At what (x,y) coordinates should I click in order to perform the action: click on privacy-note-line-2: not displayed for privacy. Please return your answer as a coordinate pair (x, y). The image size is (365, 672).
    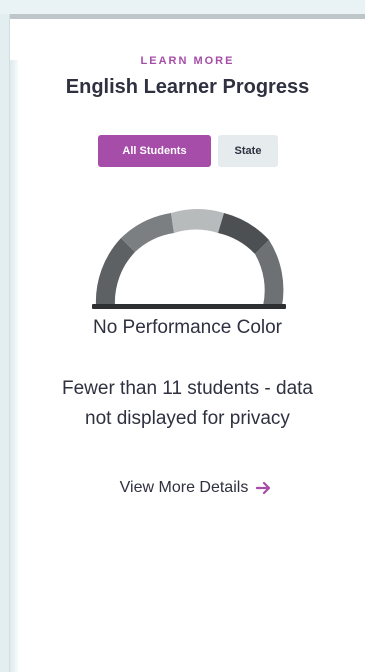
    Looking at the image, I should click on (187, 418).